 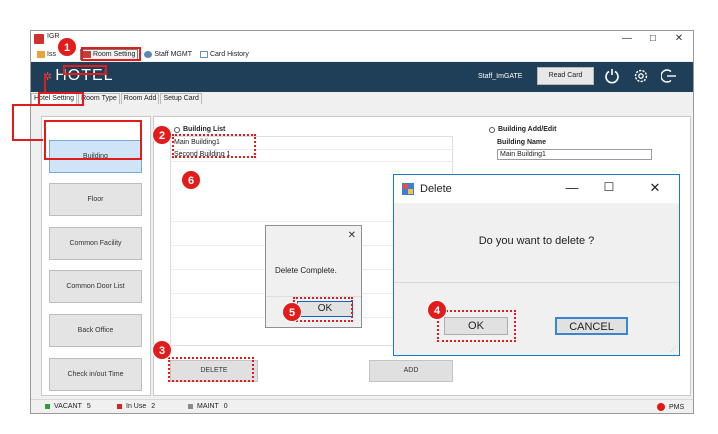 I want to click on annotation-badge: 3, so click(x=162, y=350).